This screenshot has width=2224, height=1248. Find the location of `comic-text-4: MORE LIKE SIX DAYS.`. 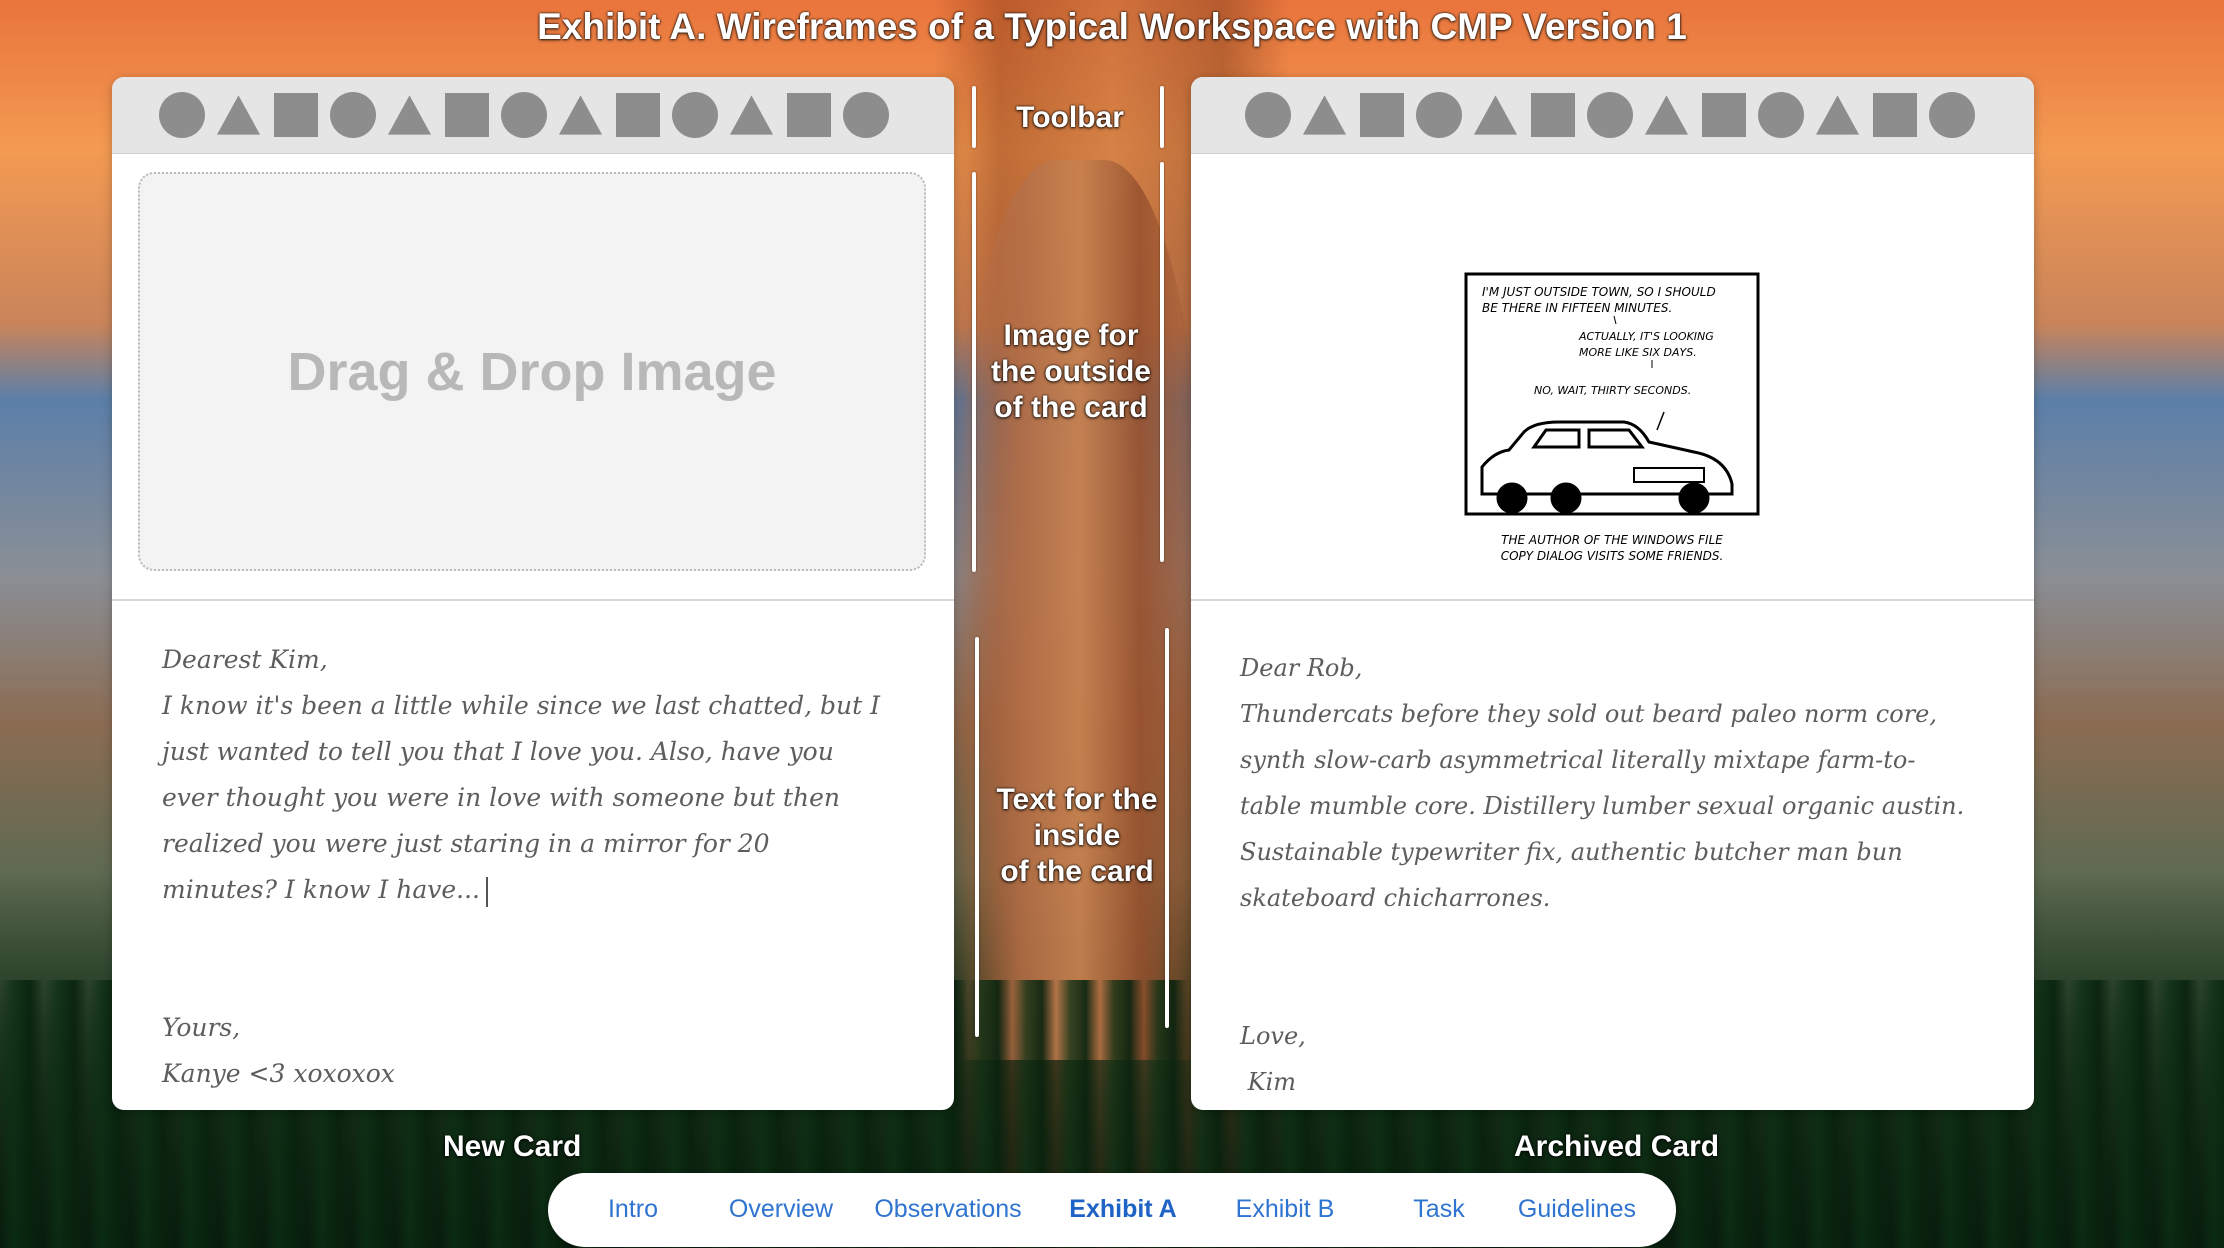

comic-text-4: MORE LIKE SIX DAYS. is located at coordinates (1638, 352).